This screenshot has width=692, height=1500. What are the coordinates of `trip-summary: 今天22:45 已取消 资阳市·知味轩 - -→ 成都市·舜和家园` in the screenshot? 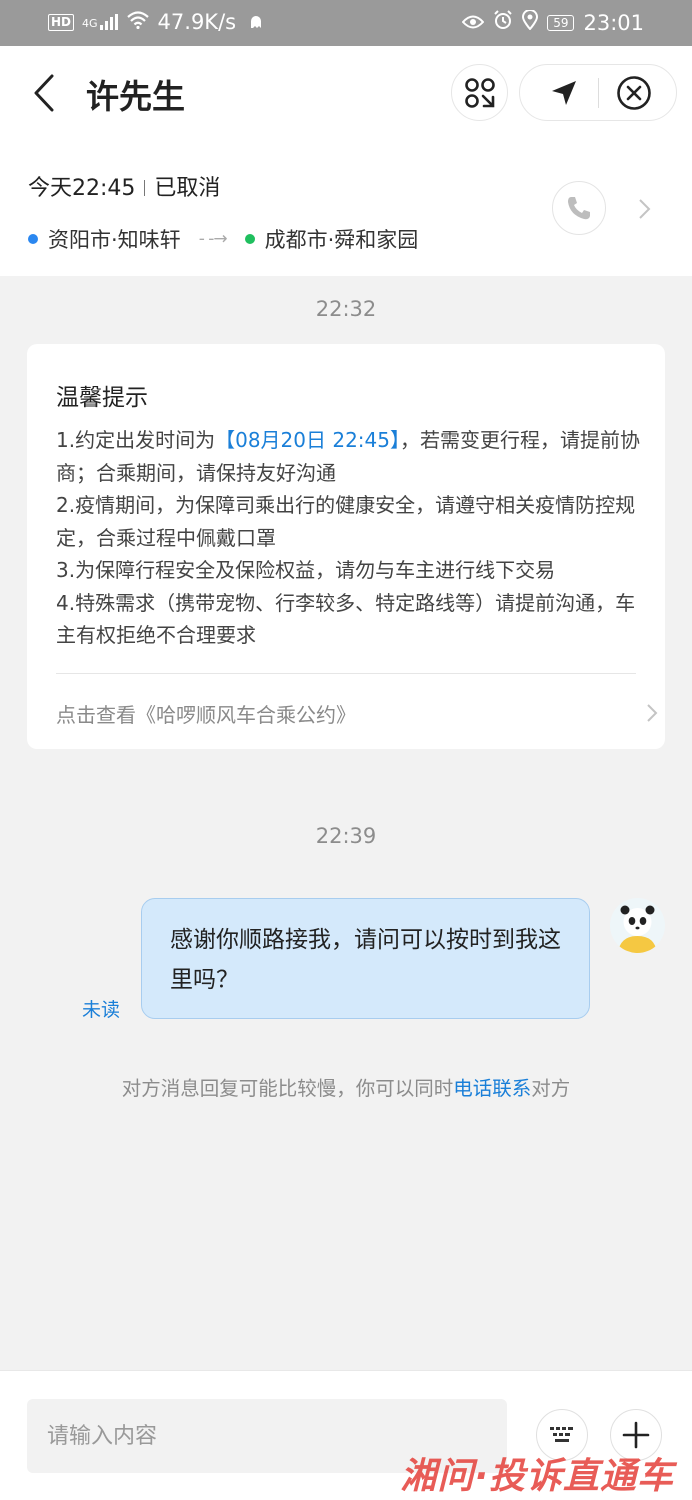 It's located at (346, 208).